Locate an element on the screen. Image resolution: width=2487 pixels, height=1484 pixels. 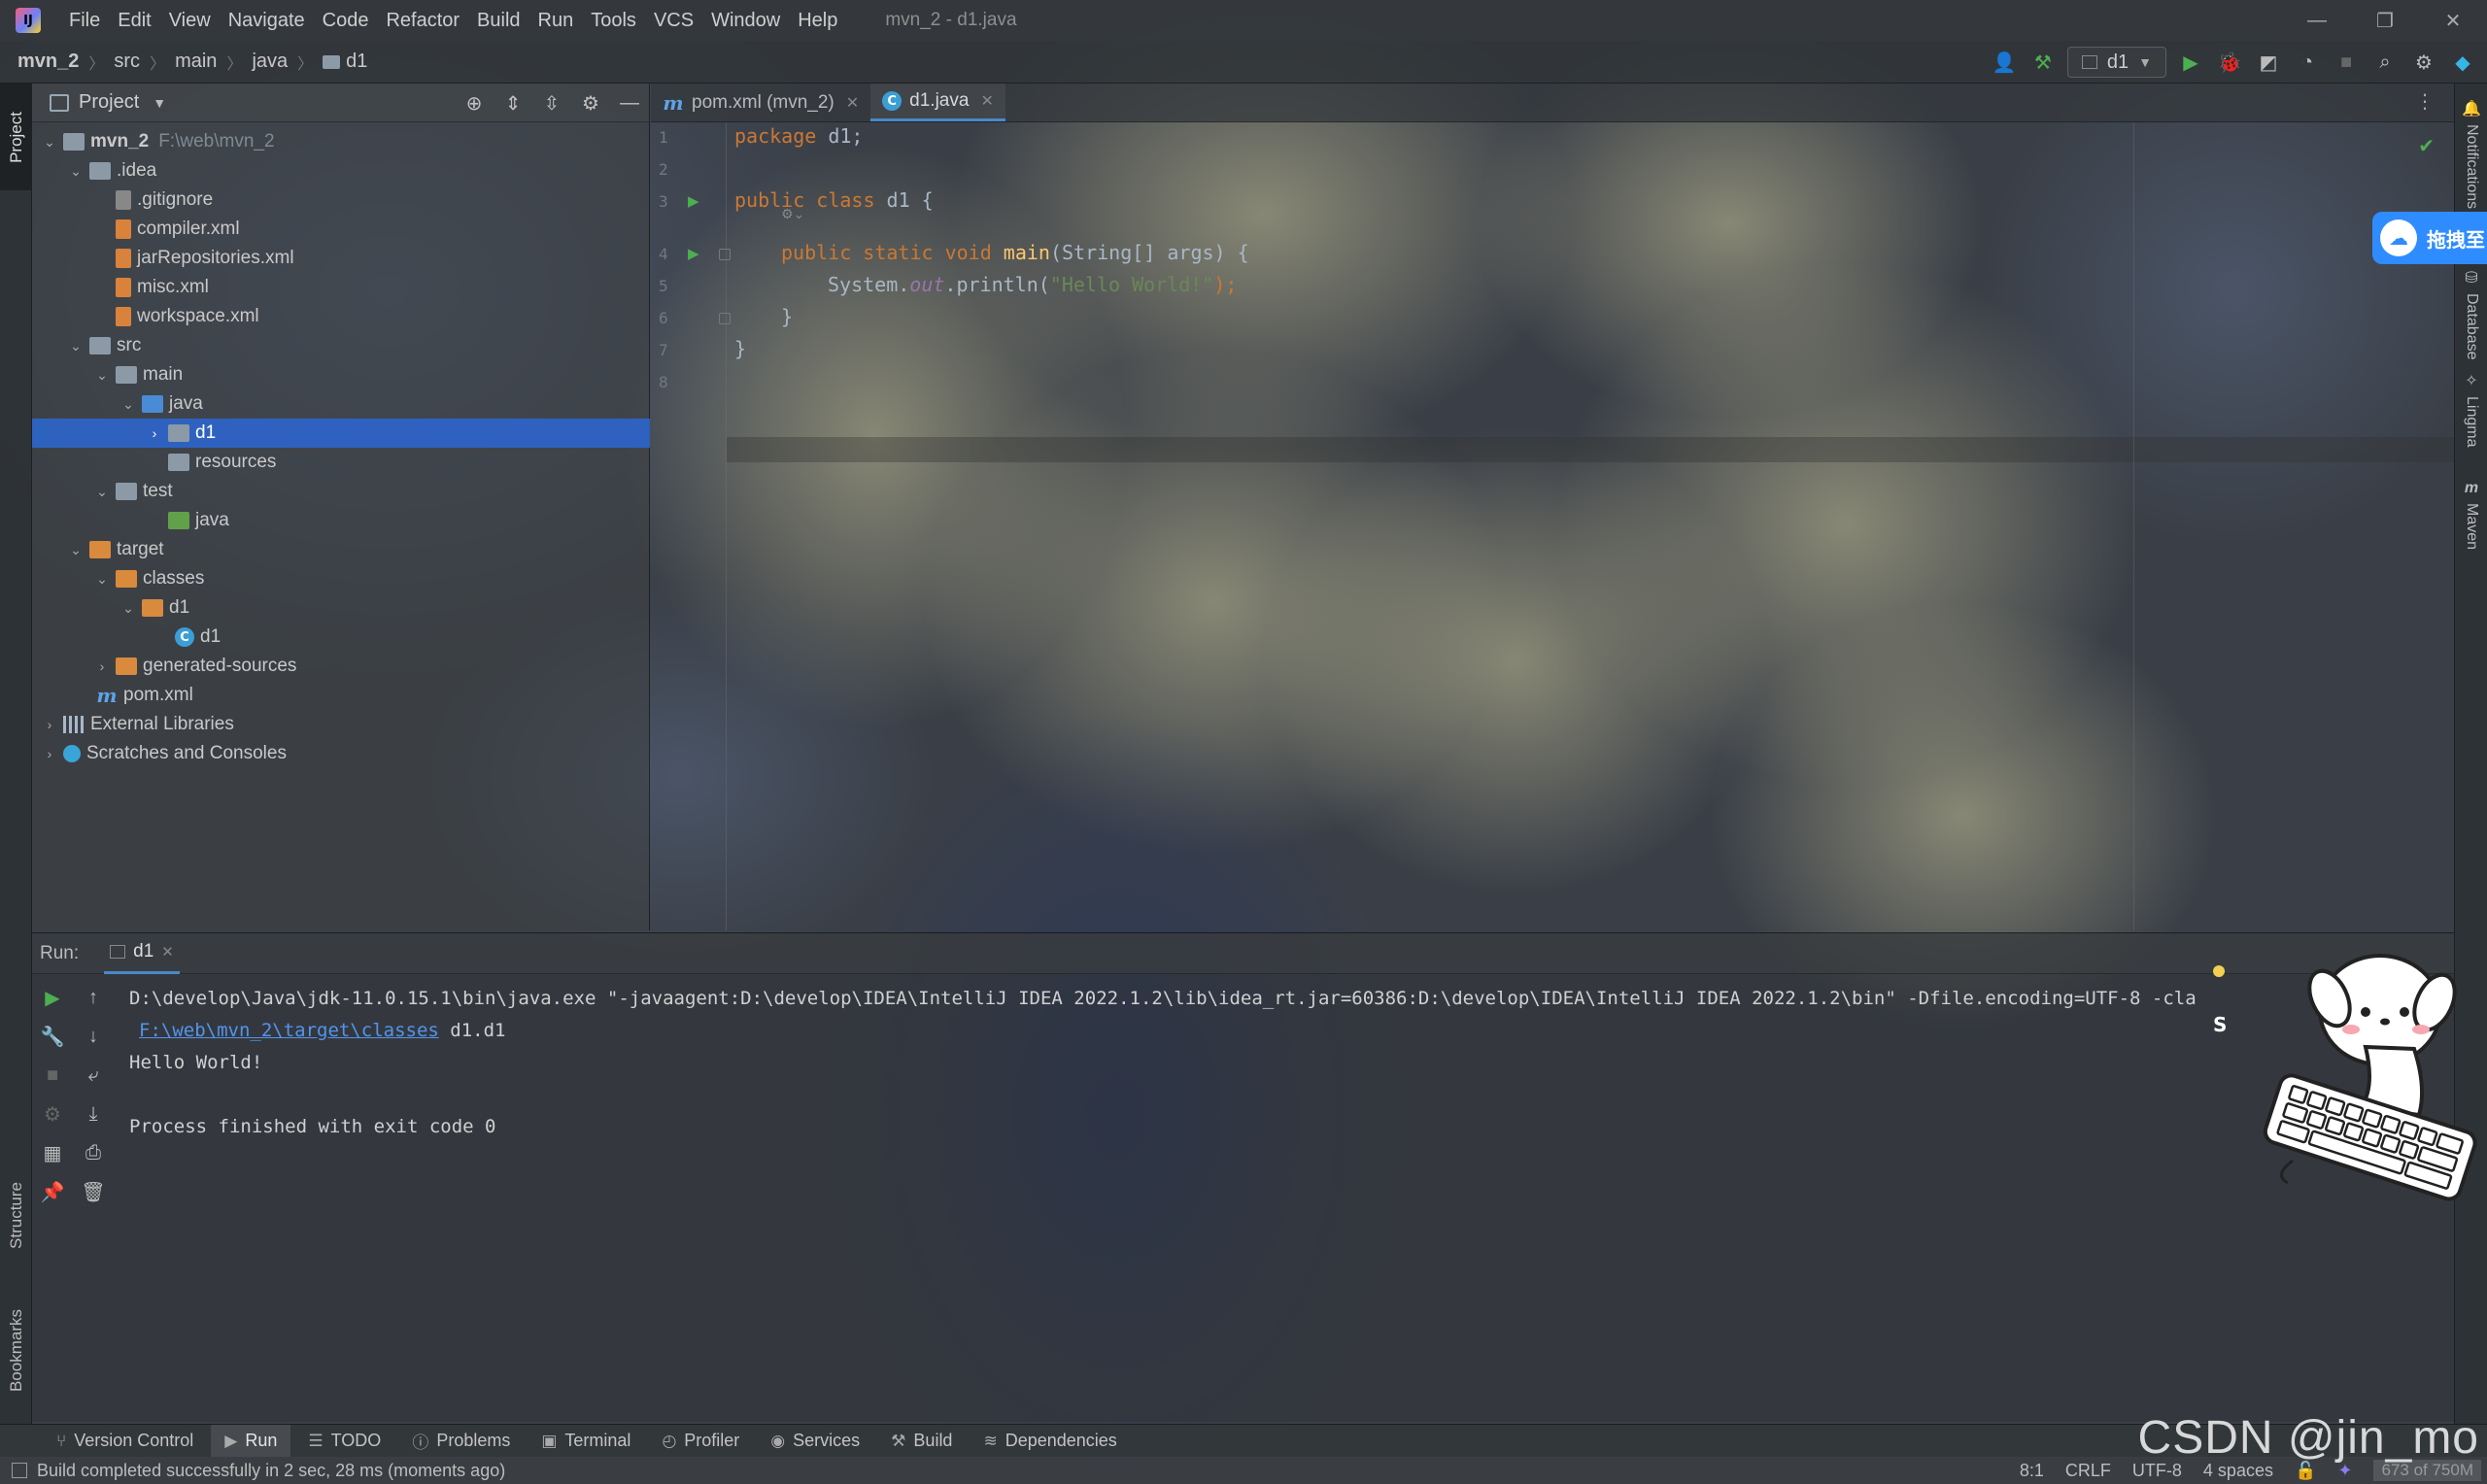
tree-item-src: ⌄ src is located at coordinates (341, 345).